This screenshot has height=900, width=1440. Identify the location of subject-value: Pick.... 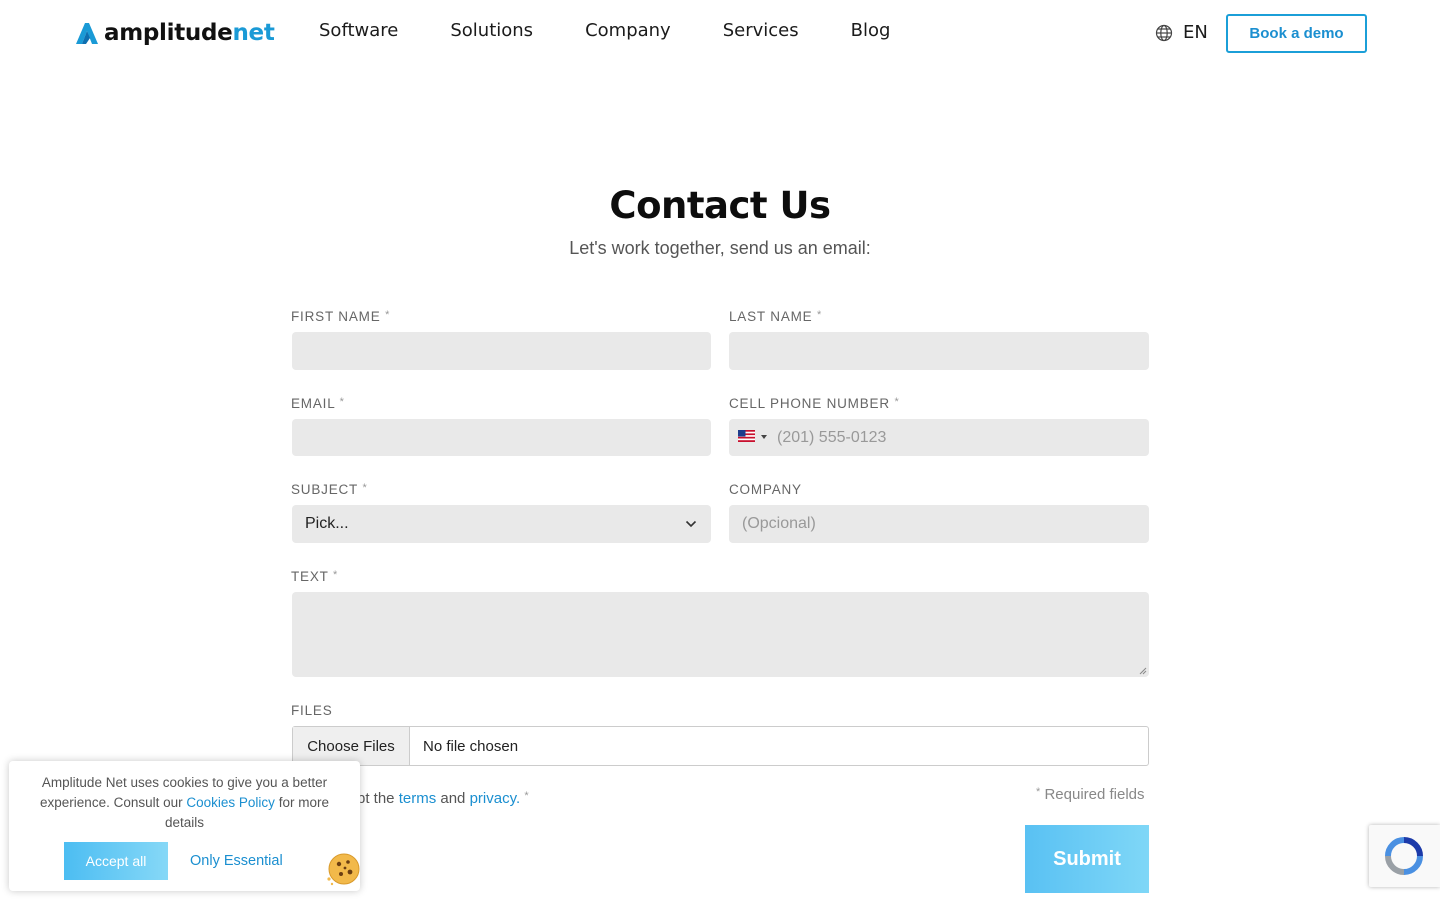
(327, 523).